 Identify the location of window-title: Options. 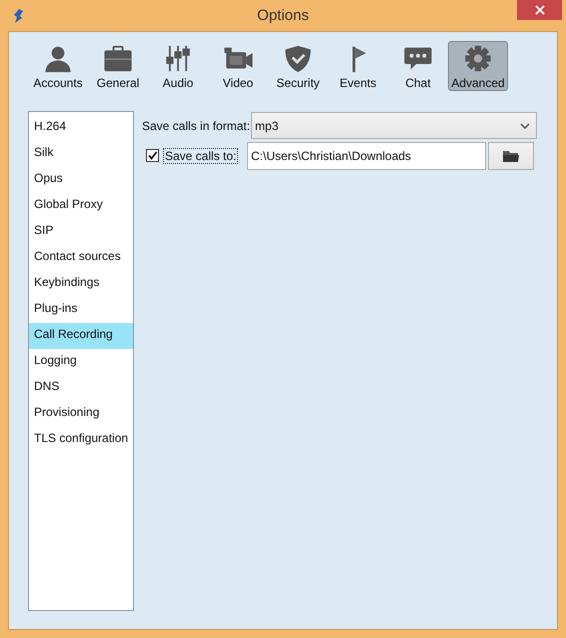
(283, 15).